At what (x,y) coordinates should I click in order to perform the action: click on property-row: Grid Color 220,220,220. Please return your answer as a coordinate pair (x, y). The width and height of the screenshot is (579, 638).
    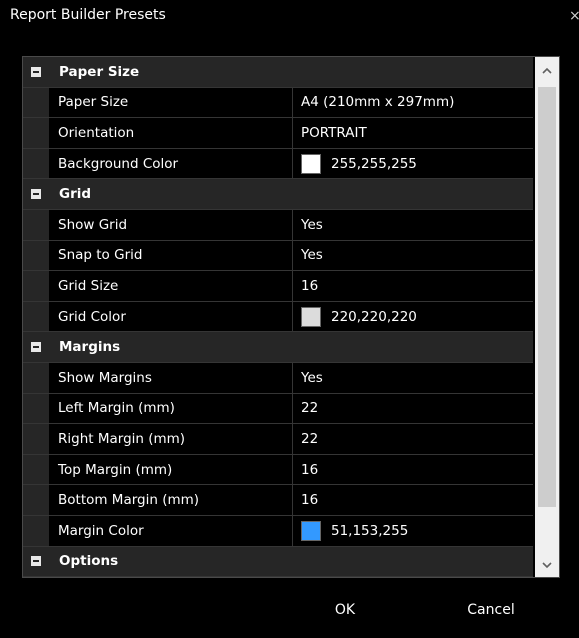
    Looking at the image, I should click on (278, 317).